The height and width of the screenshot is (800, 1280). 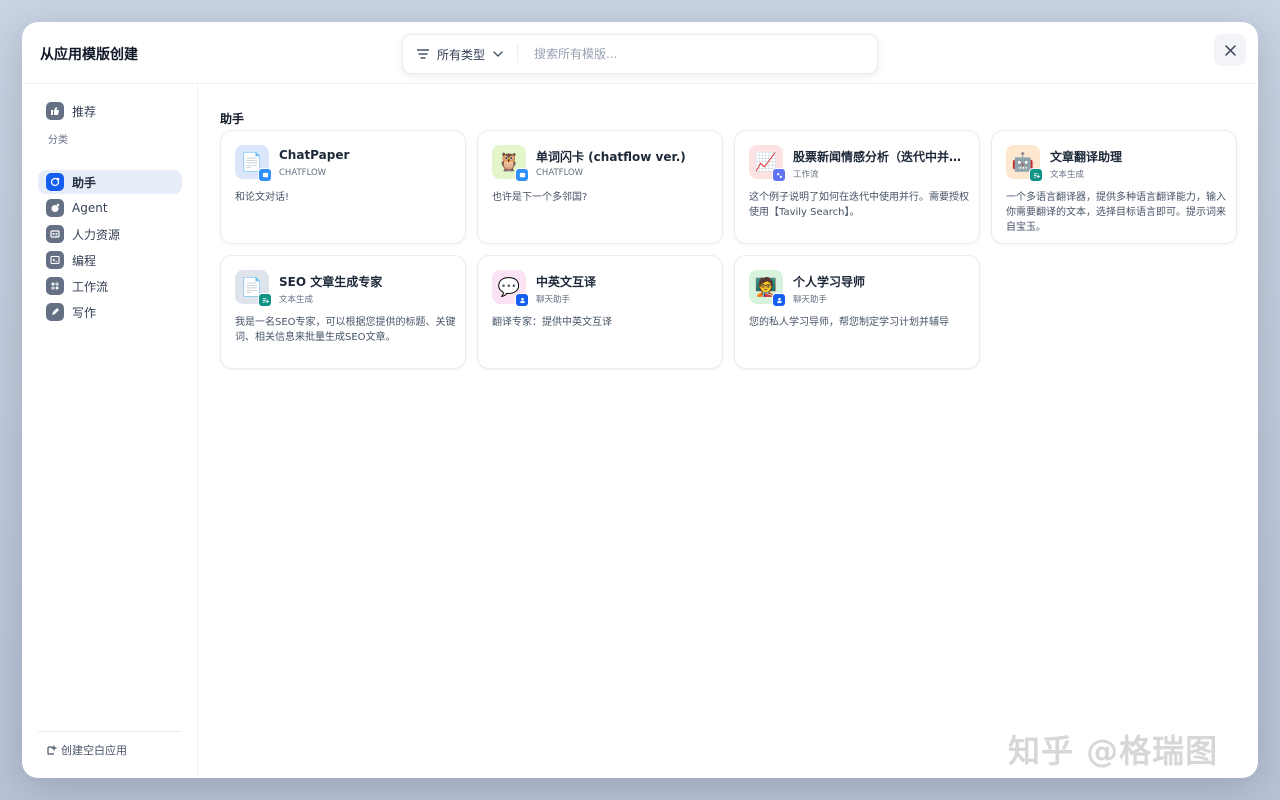 What do you see at coordinates (55, 182) in the screenshot?
I see `assistant-icon` at bounding box center [55, 182].